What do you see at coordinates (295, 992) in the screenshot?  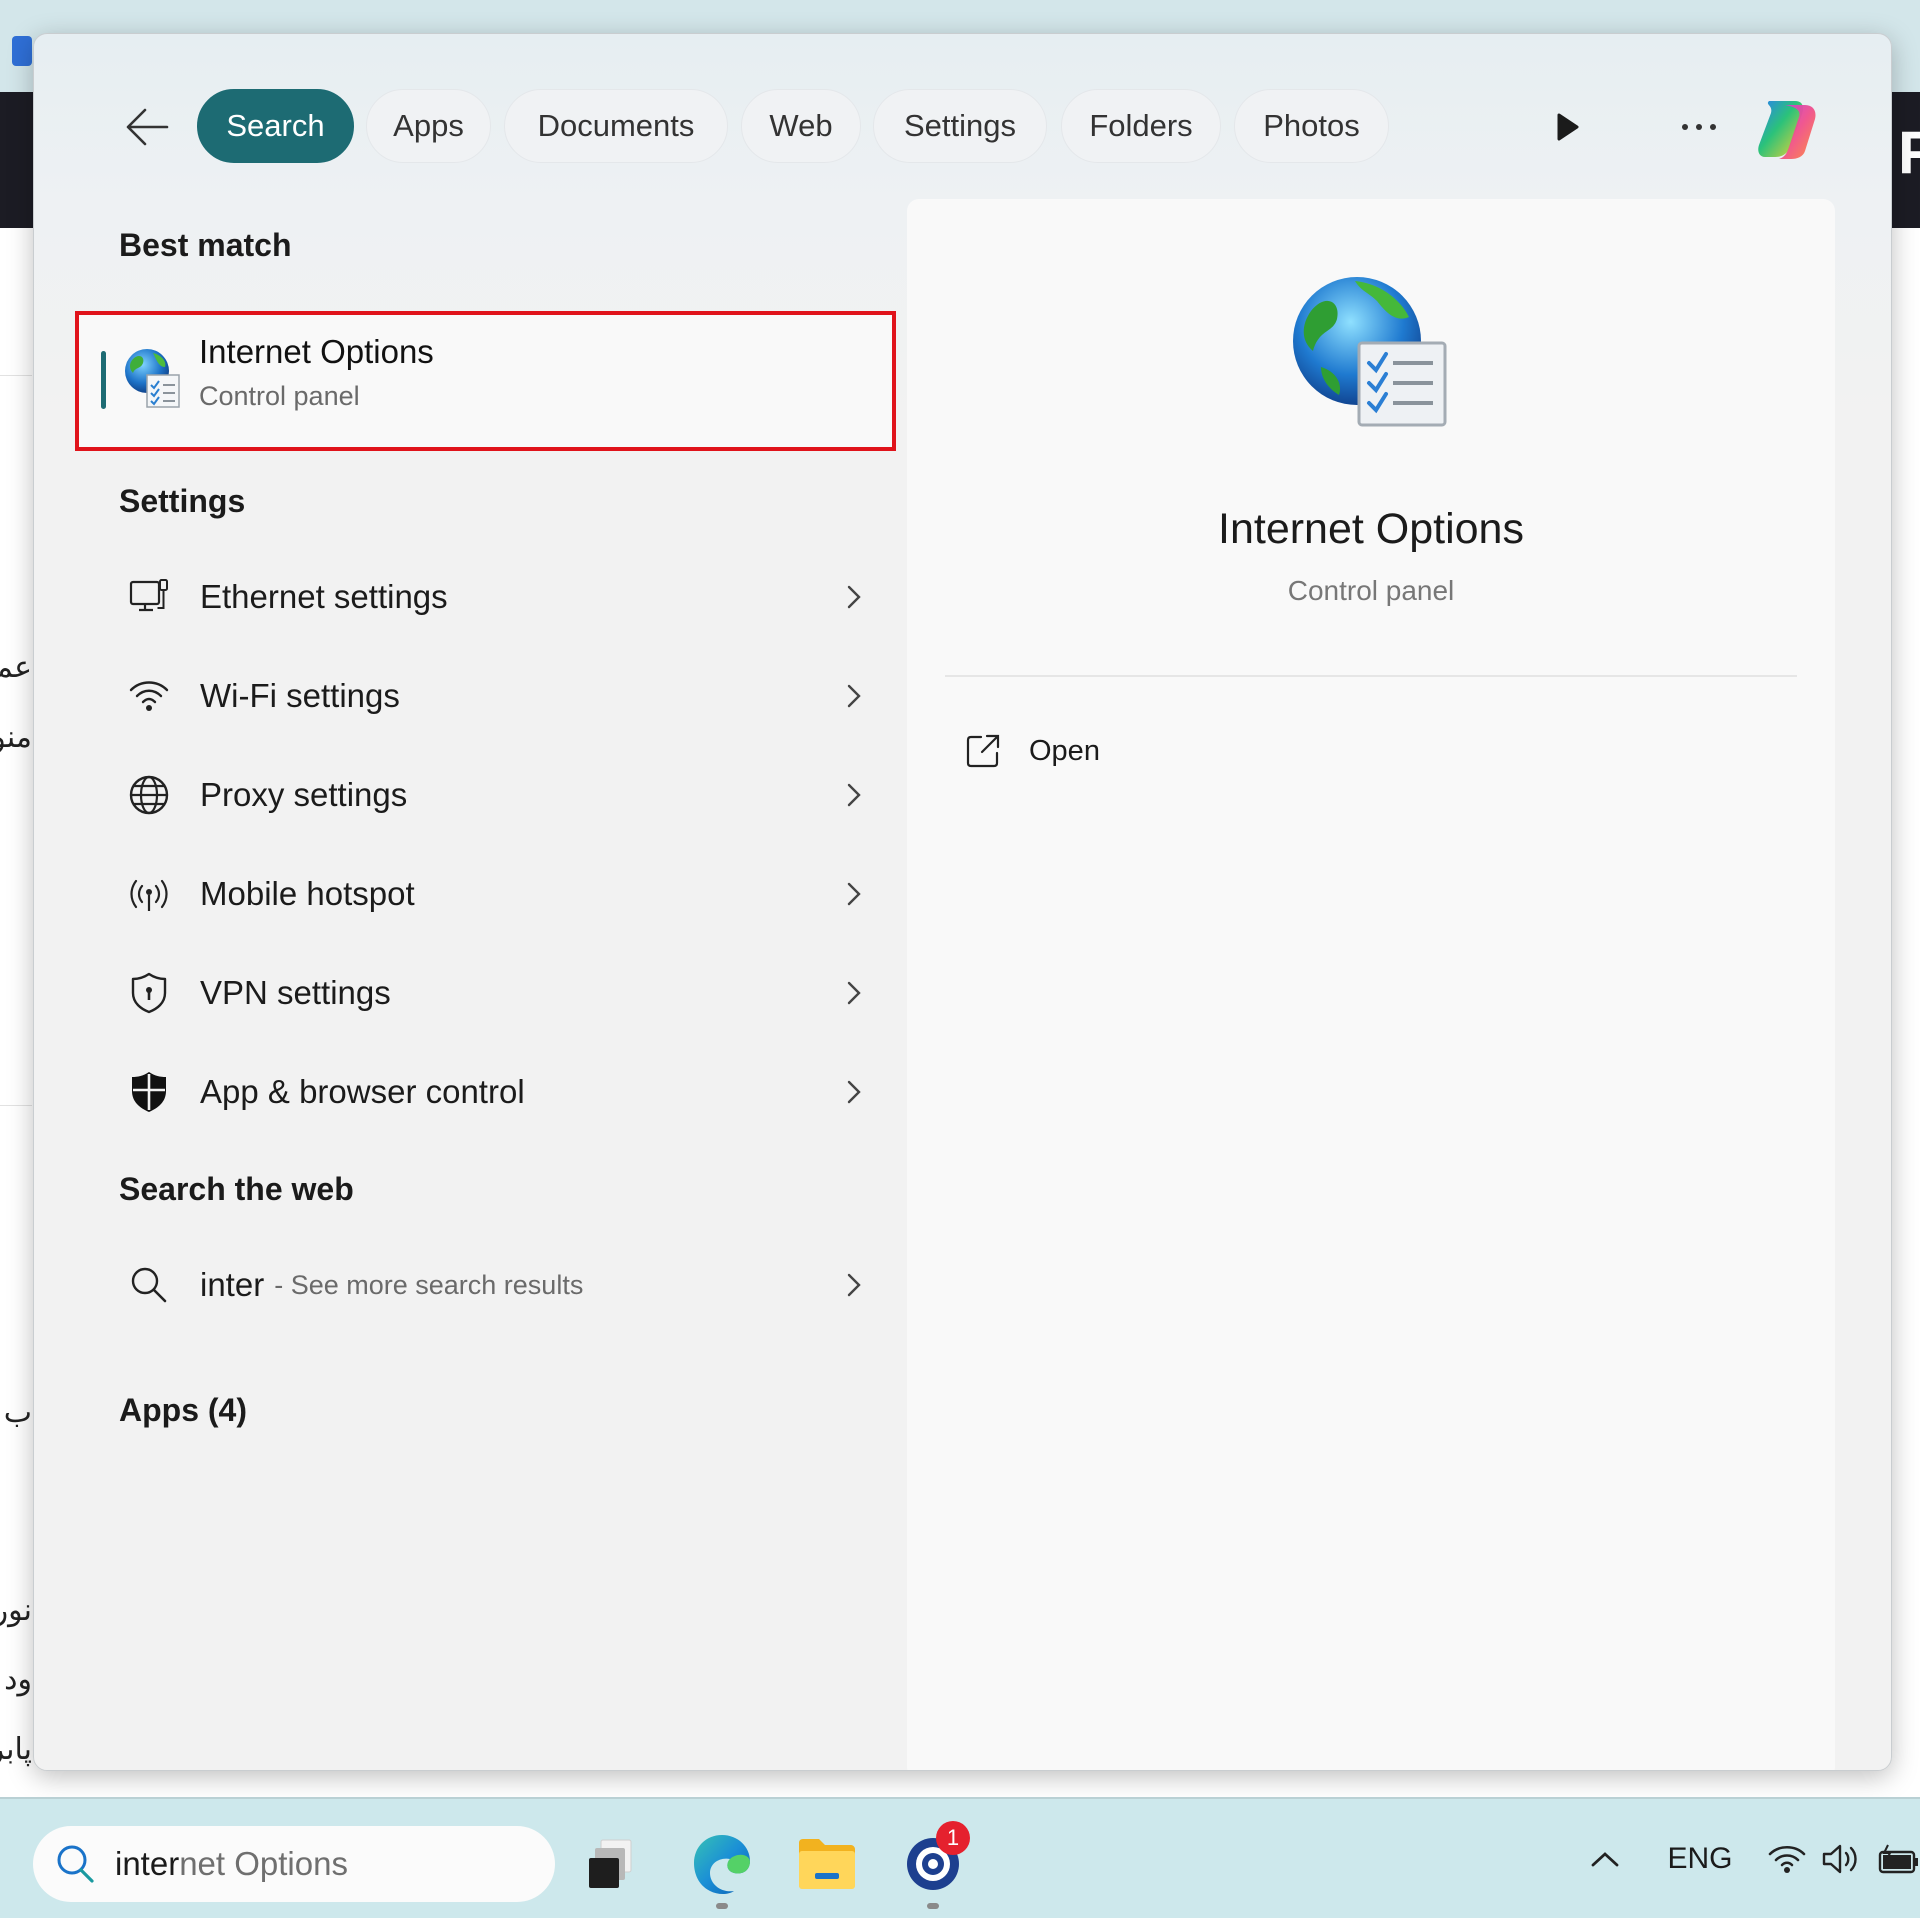 I see `settings-item-label: VPN settings` at bounding box center [295, 992].